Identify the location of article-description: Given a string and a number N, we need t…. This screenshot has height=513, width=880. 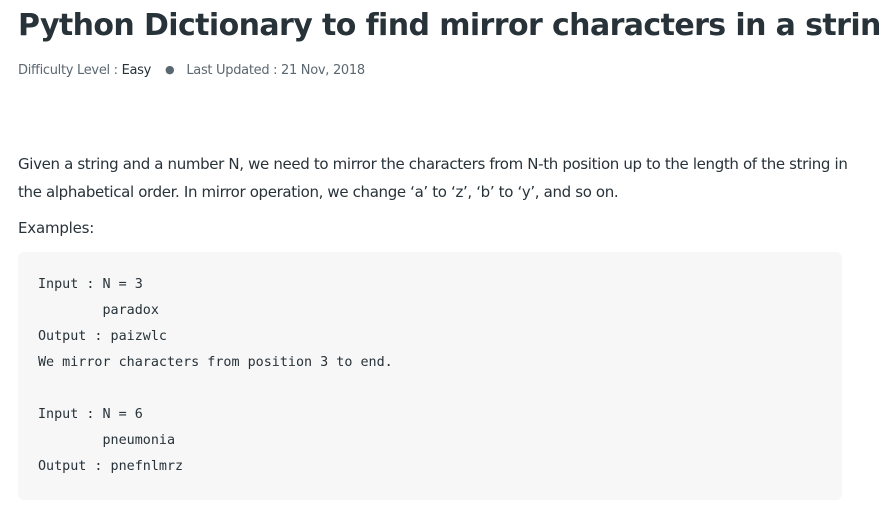
(433, 178).